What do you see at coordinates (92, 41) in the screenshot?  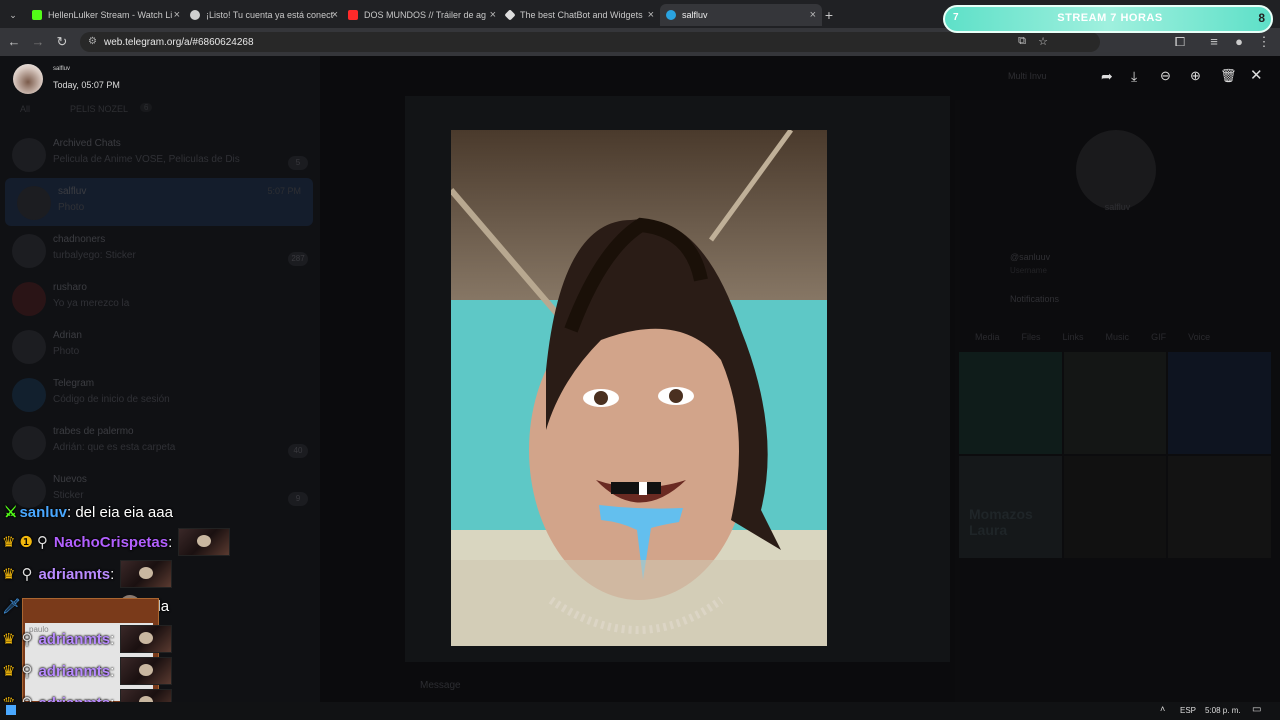 I see `site-info-icon: ⚙` at bounding box center [92, 41].